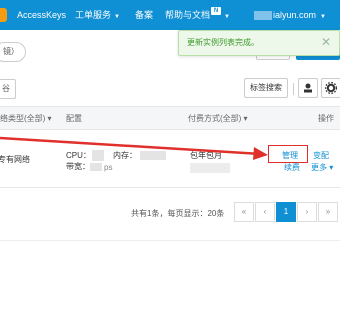  Describe the element at coordinates (218, 118) in the screenshot. I see `col-billing-method: 付费方式(全部) ▾` at that location.